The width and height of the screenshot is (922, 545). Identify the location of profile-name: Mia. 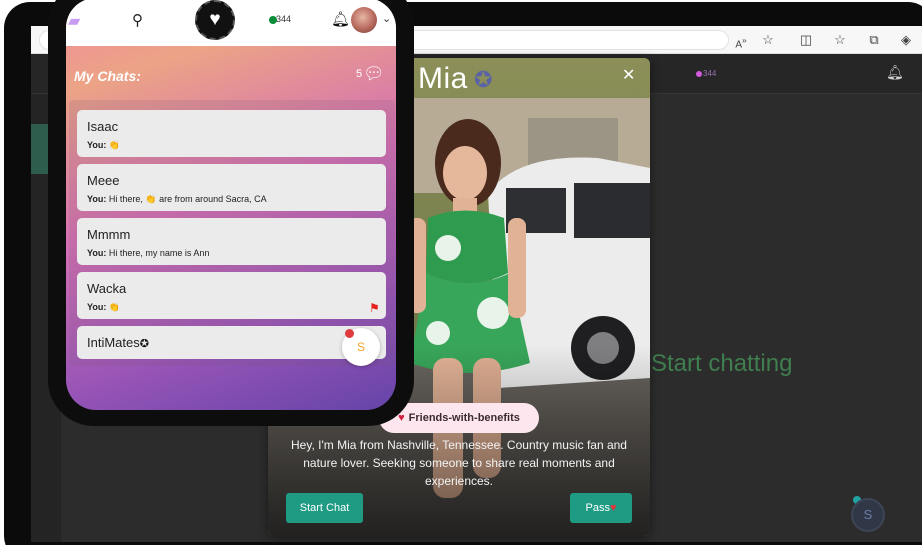
(443, 78).